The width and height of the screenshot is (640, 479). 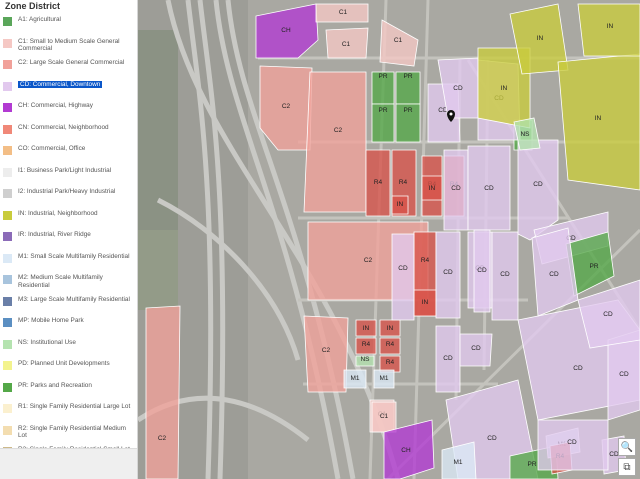 I want to click on legend-item: M2: Medium Scale Multifamily Residential, so click(x=68, y=282).